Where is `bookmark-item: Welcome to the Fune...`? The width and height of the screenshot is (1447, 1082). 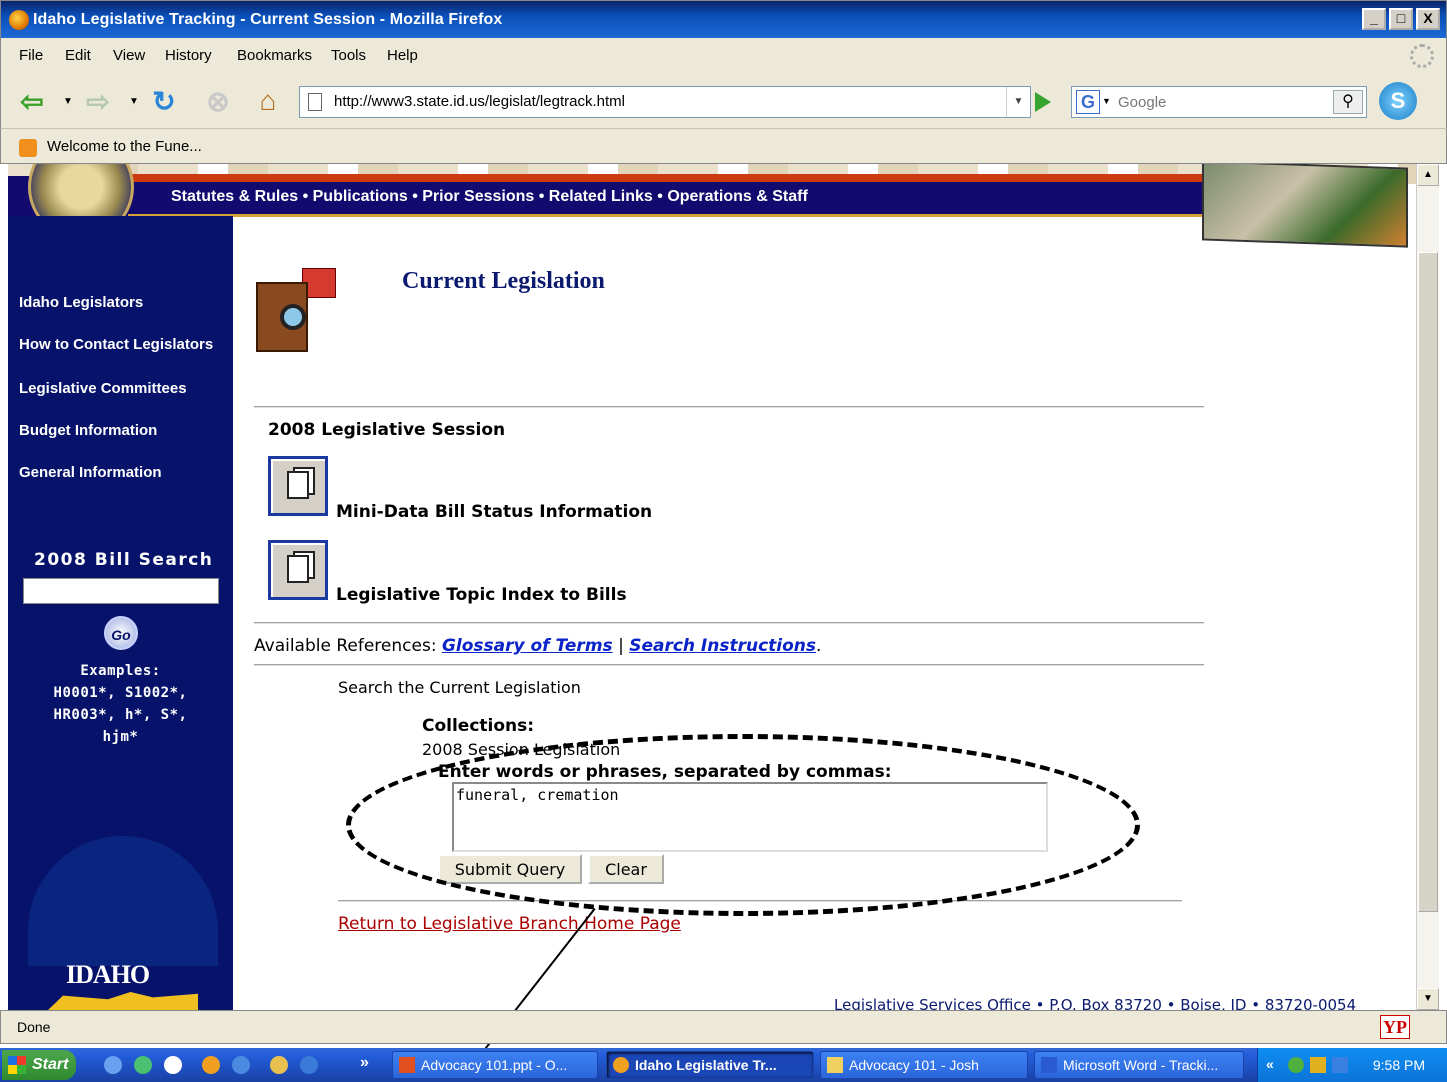 bookmark-item: Welcome to the Fune... is located at coordinates (124, 146).